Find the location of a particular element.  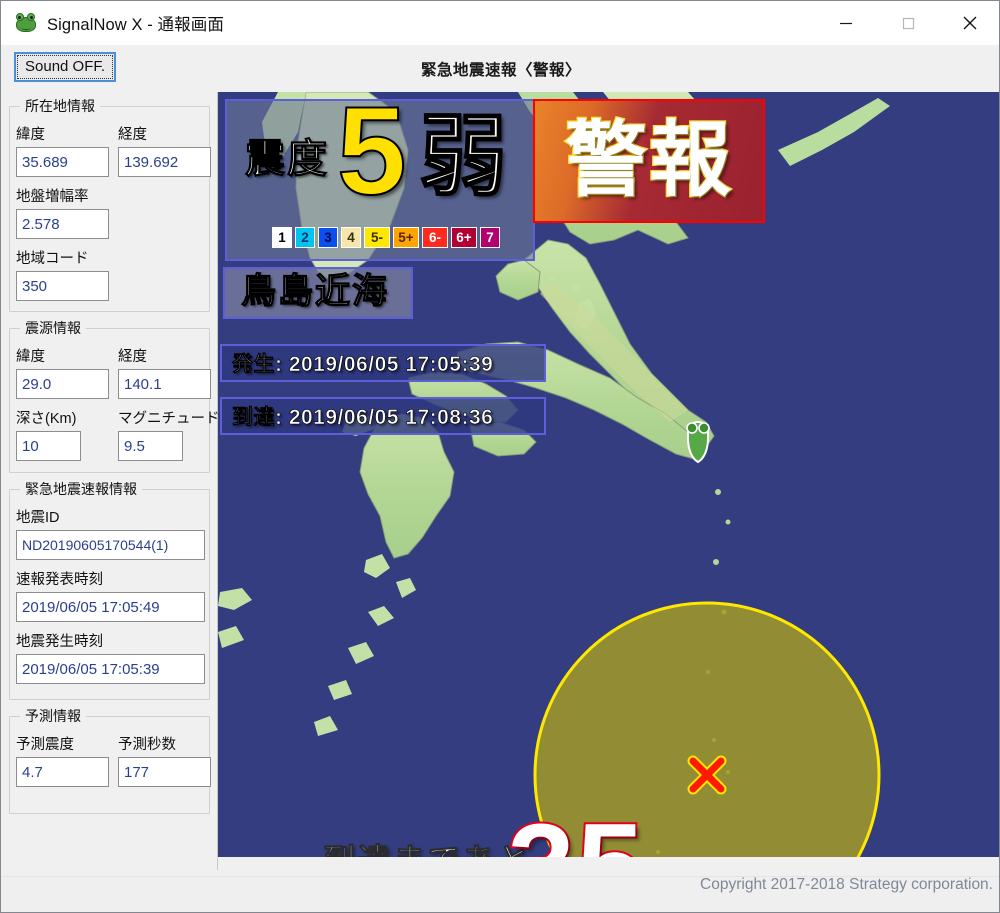

group-hypocenter-legend: 震源情報 is located at coordinates (53, 328).